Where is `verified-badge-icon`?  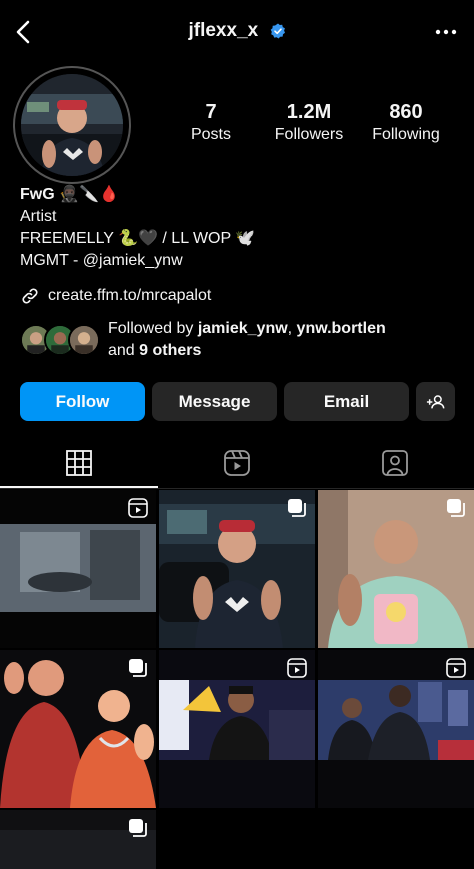 verified-badge-icon is located at coordinates (277, 31).